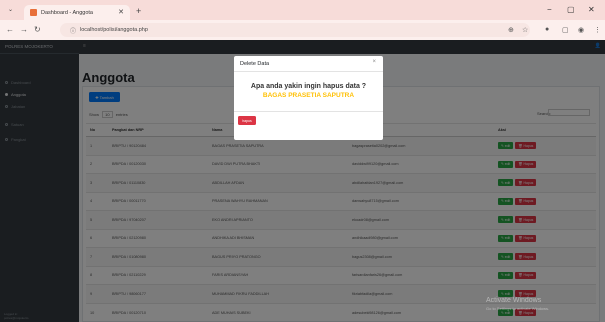 The image size is (605, 322). I want to click on maximize-icon: ▢, so click(571, 9).